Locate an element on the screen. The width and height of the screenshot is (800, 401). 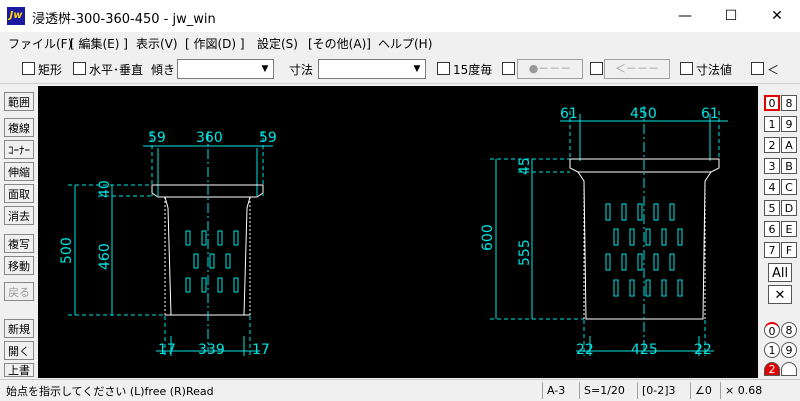
layer-5-button: 5 is located at coordinates (772, 208).